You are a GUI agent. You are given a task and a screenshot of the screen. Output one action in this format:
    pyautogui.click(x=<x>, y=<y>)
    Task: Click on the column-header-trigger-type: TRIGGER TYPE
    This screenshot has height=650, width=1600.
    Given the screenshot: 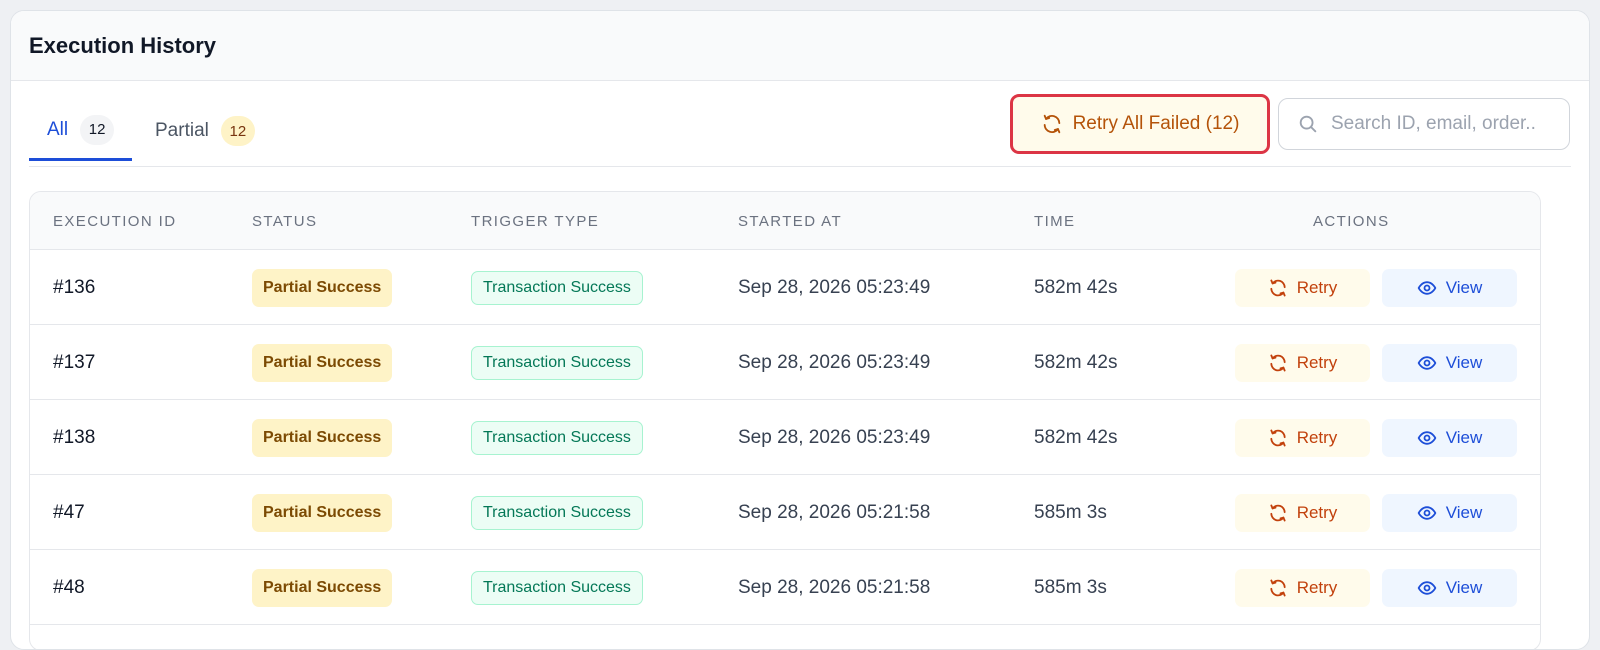 What is the action you would take?
    pyautogui.click(x=535, y=221)
    